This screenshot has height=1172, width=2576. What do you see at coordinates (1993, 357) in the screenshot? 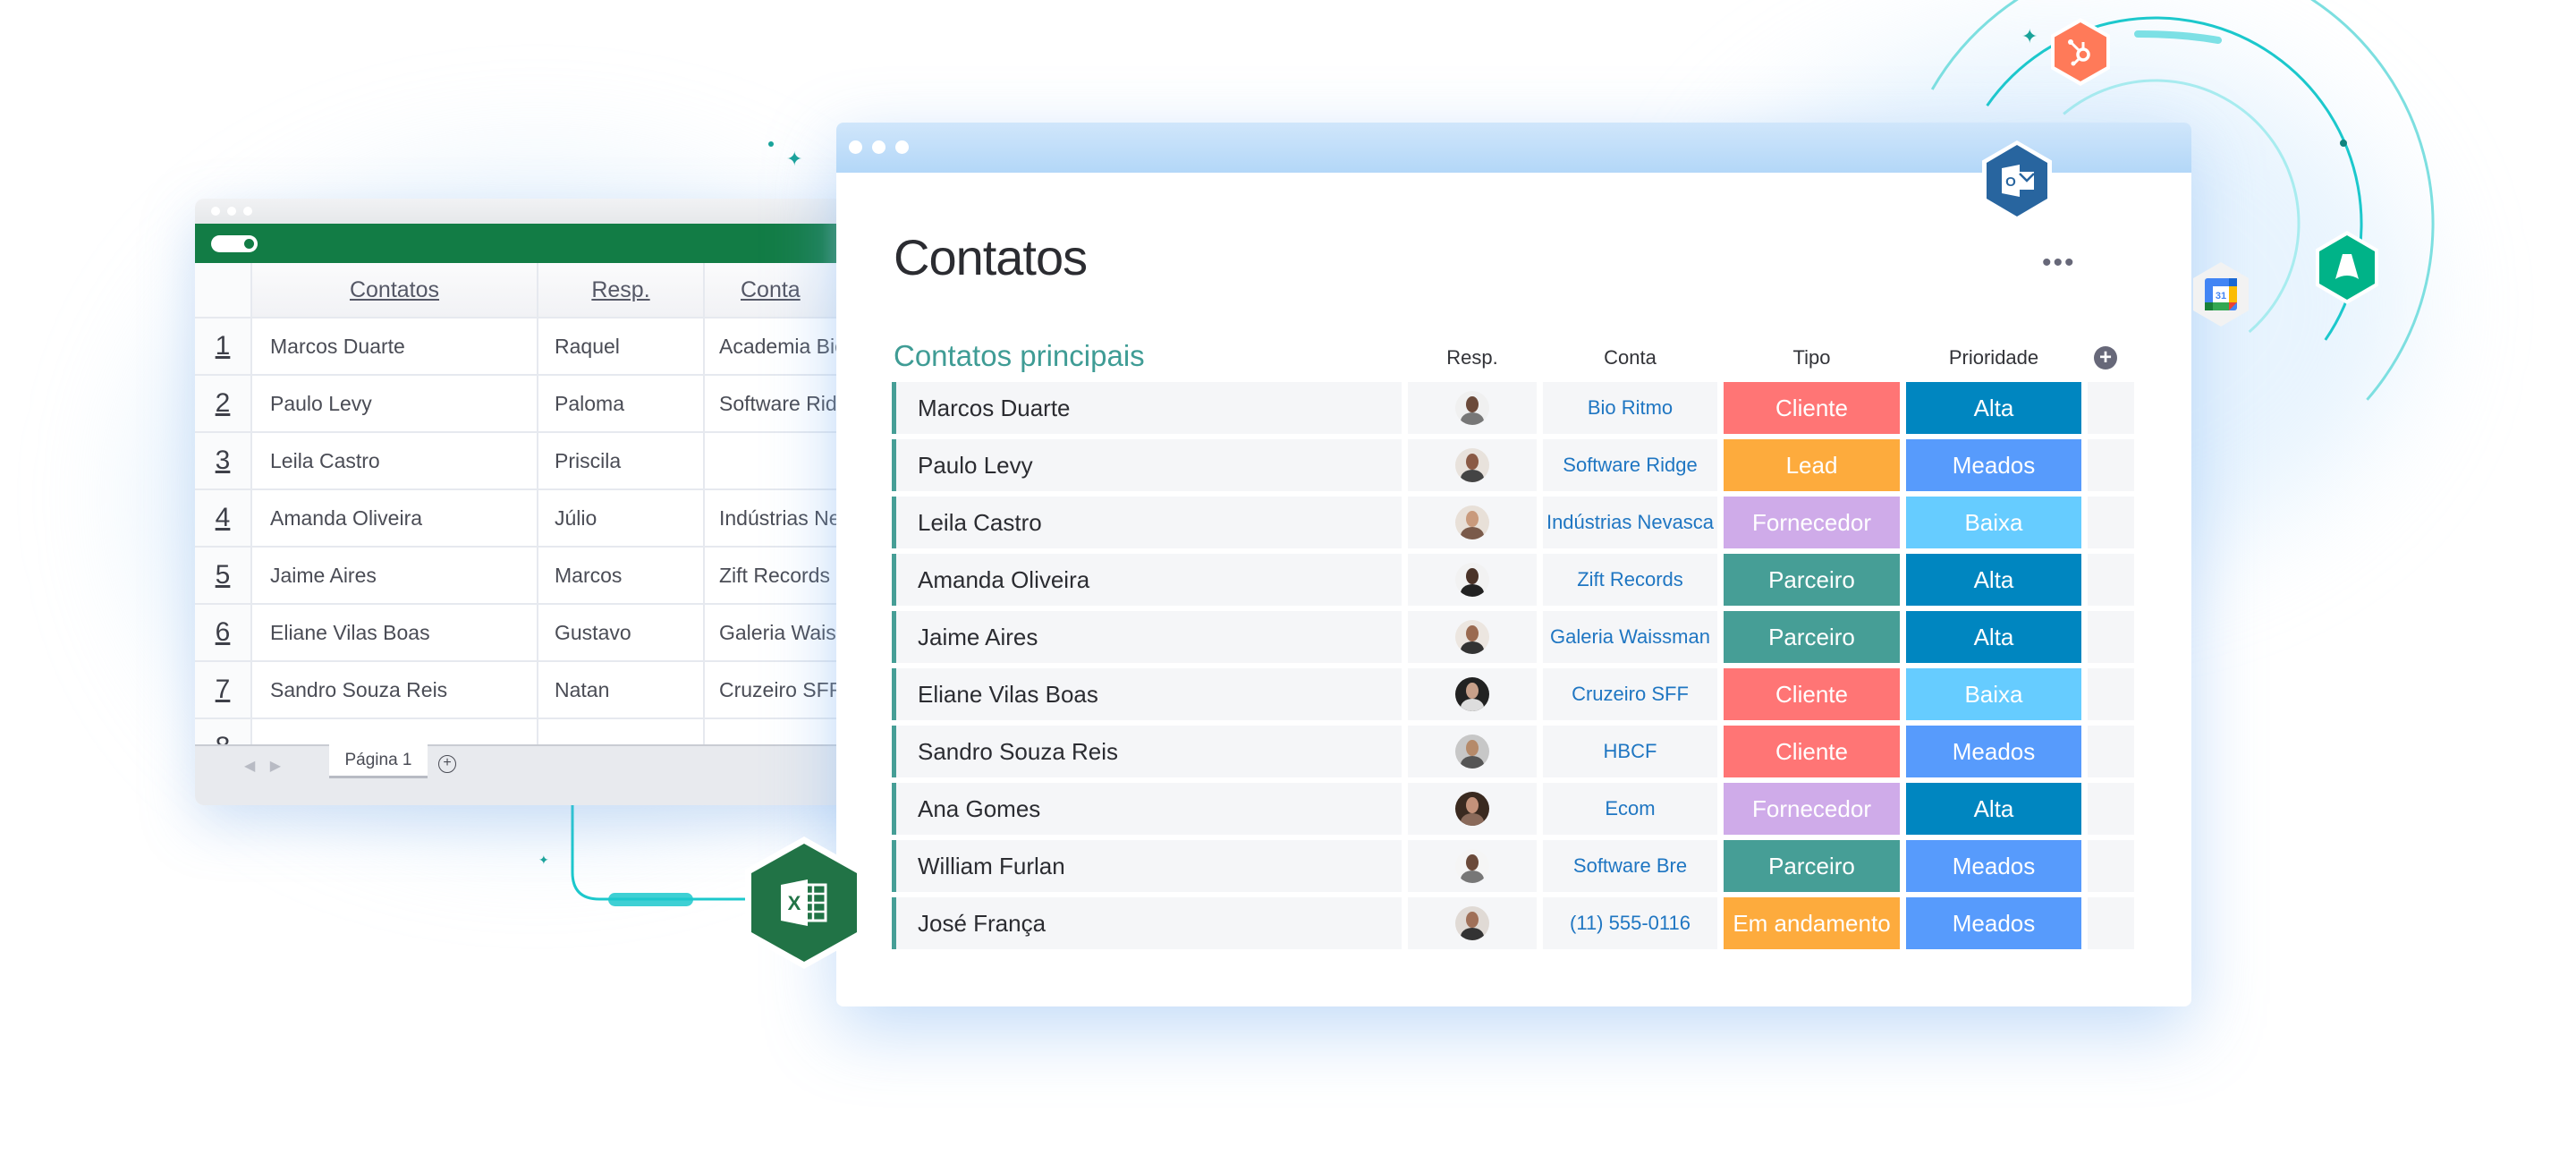
I see `column-header-prioridade: Prioridade` at bounding box center [1993, 357].